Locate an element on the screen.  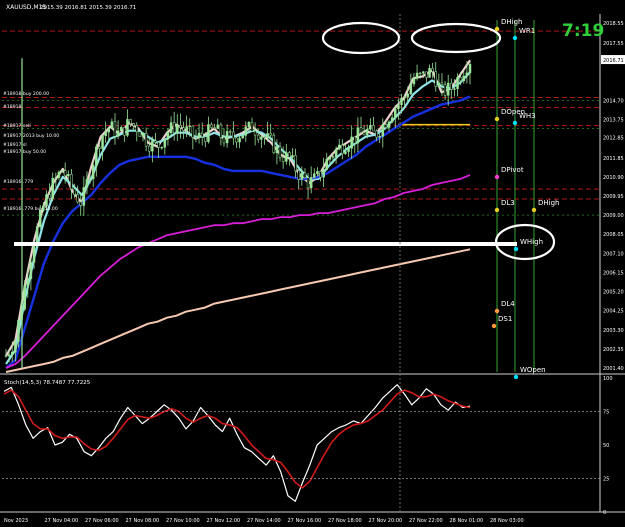
level-label: WH3 is located at coordinates (527, 116).